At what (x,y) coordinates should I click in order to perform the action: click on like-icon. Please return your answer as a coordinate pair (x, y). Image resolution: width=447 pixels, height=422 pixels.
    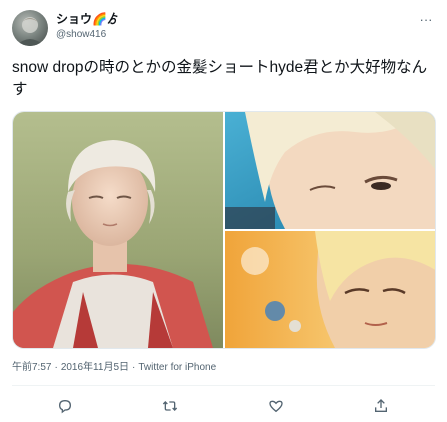
    Looking at the image, I should click on (276, 406).